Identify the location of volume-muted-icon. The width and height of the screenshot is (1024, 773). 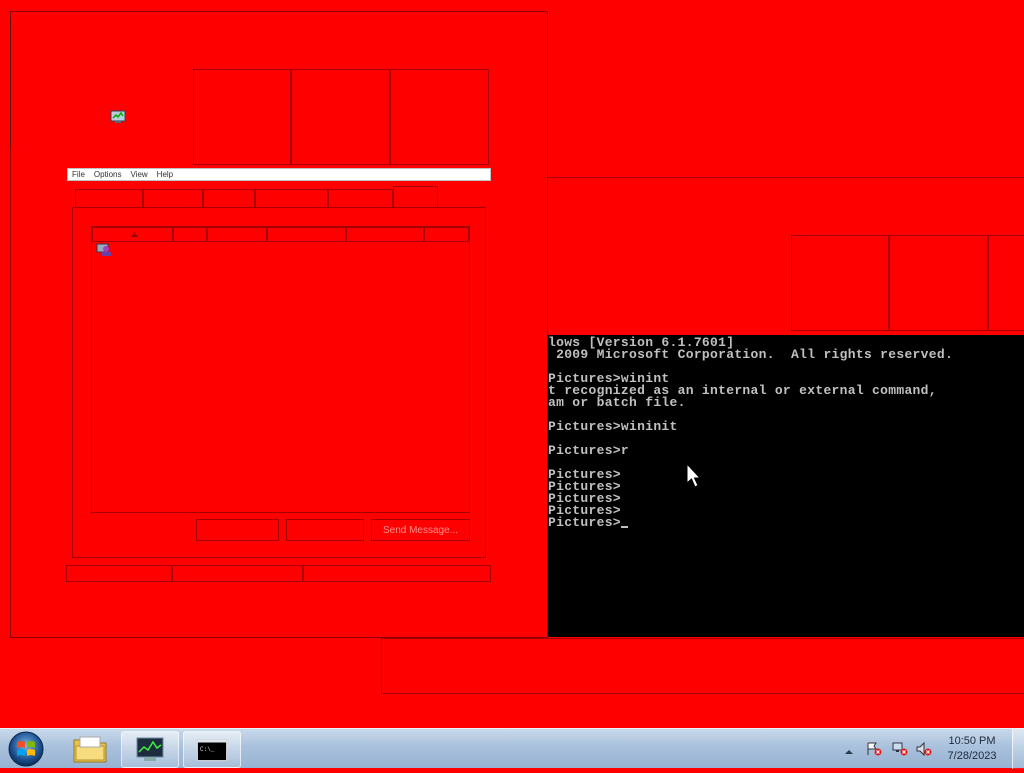
(924, 749).